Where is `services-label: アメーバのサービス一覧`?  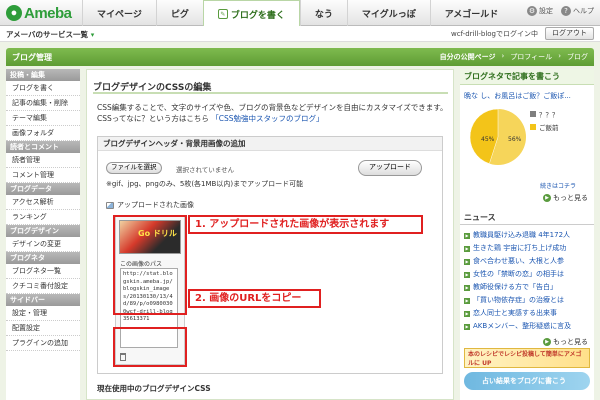 services-label: アメーバのサービス一覧 is located at coordinates (47, 34).